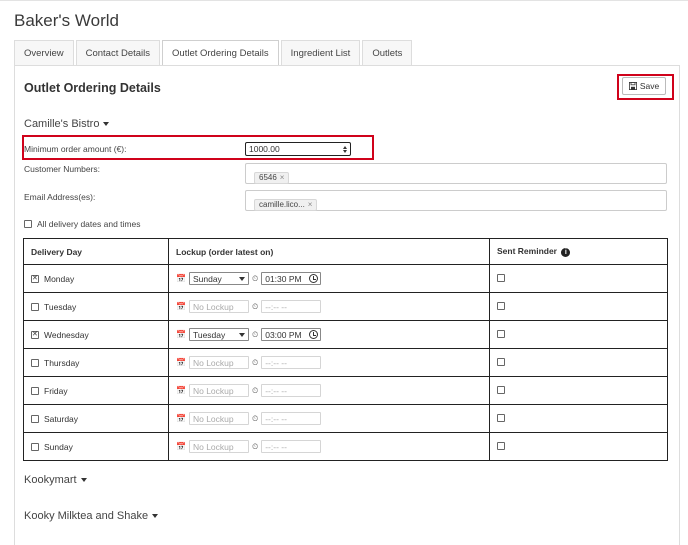  I want to click on min-order-value: 1000.00, so click(264, 149).